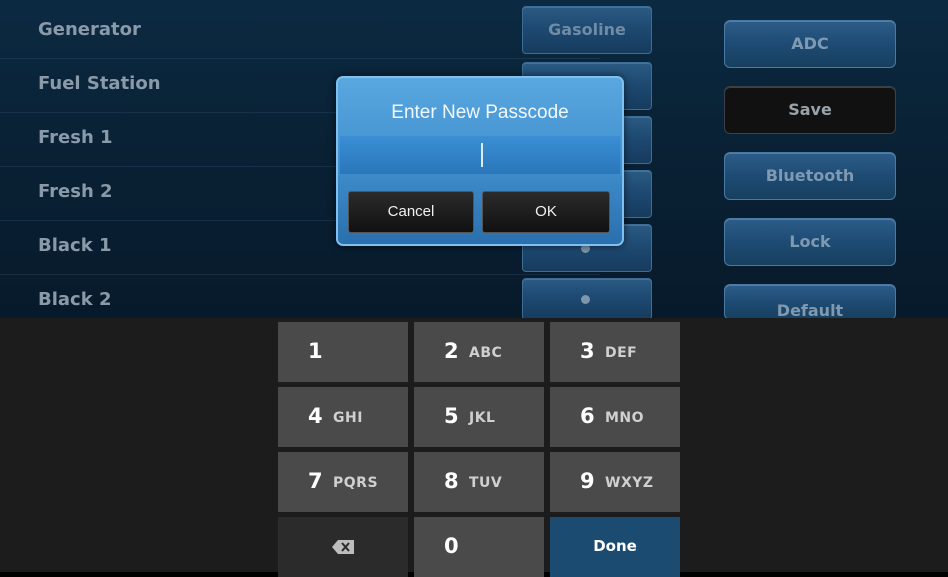 The image size is (948, 577). Describe the element at coordinates (479, 547) in the screenshot. I see `key-0: 0` at that location.